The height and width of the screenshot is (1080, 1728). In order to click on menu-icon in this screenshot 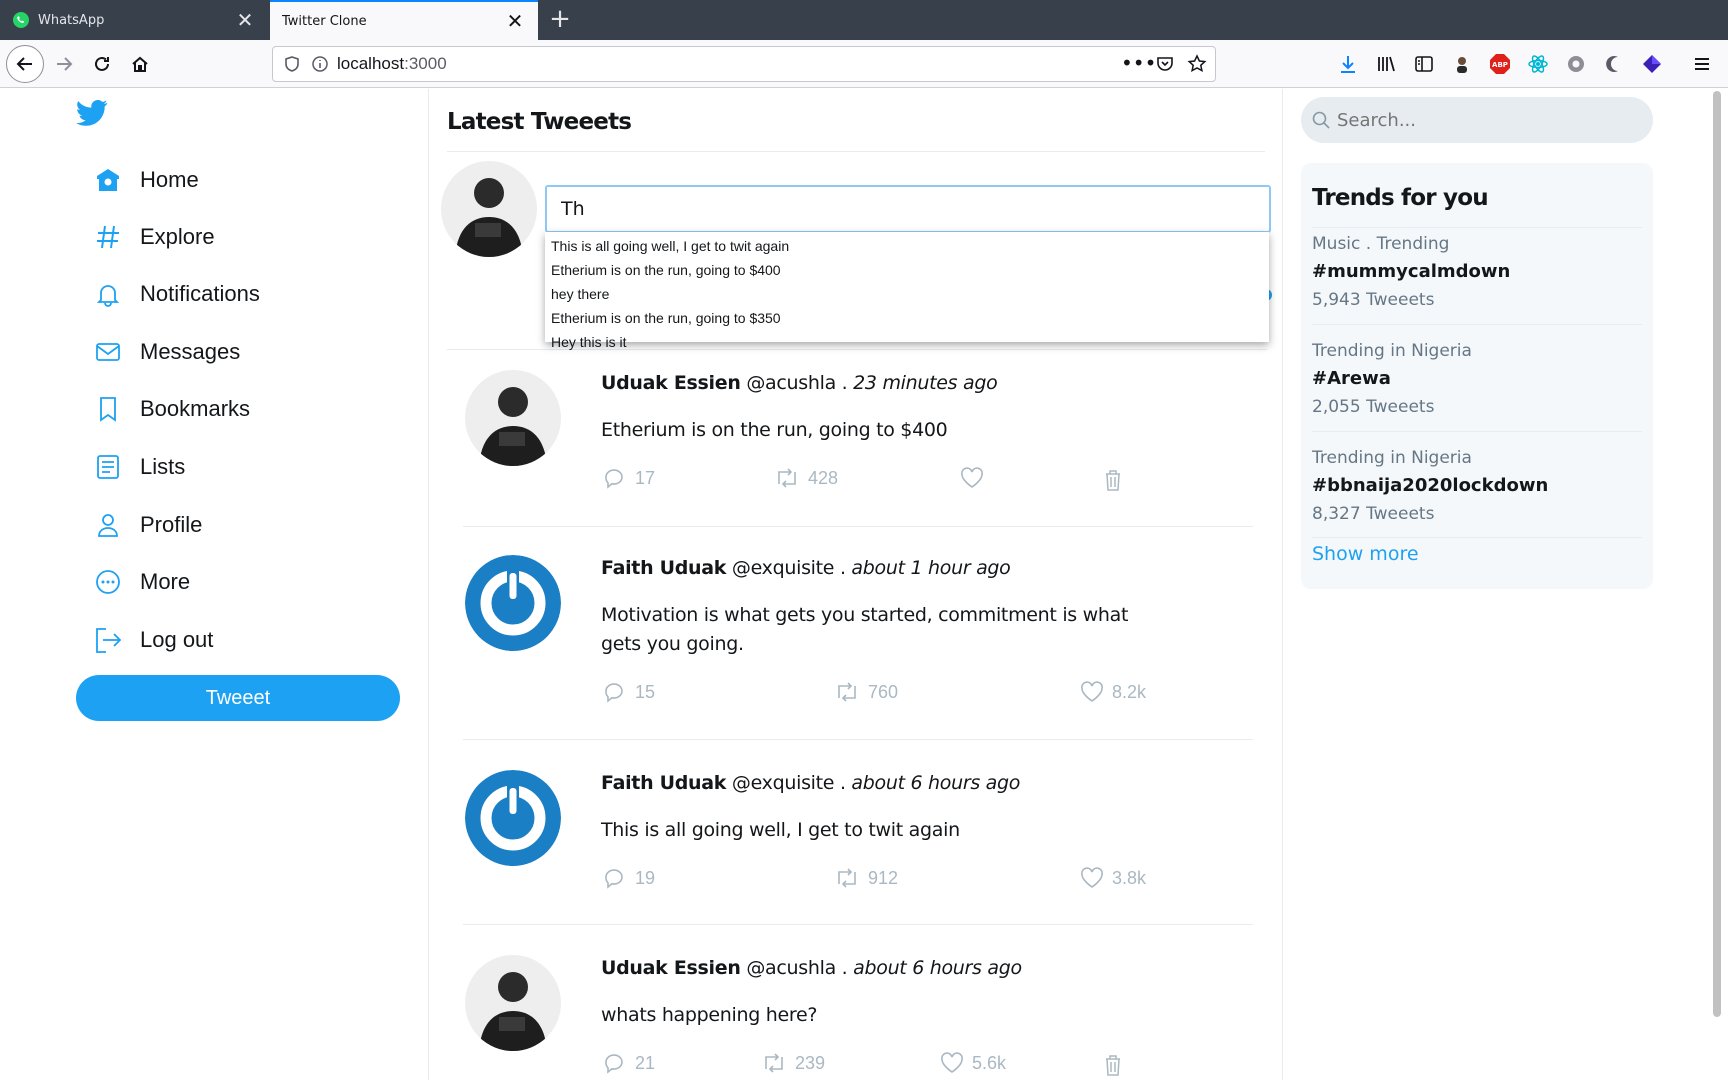, I will do `click(1702, 64)`.